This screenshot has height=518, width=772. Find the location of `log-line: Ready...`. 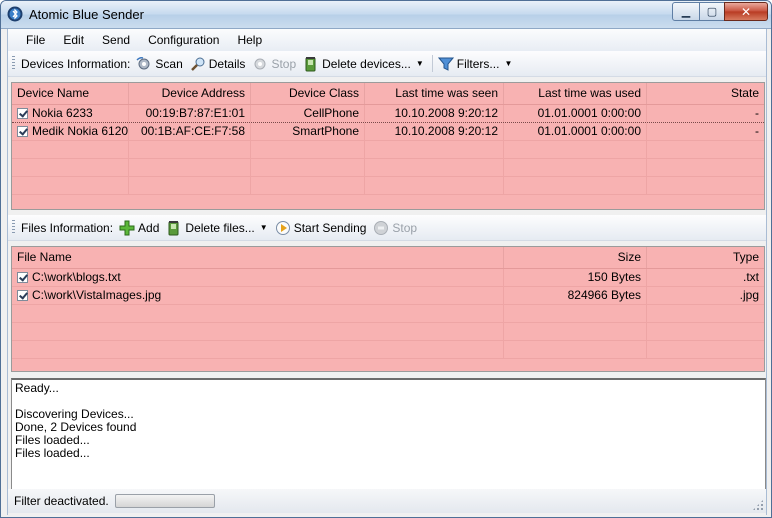

log-line: Ready... is located at coordinates (37, 388).